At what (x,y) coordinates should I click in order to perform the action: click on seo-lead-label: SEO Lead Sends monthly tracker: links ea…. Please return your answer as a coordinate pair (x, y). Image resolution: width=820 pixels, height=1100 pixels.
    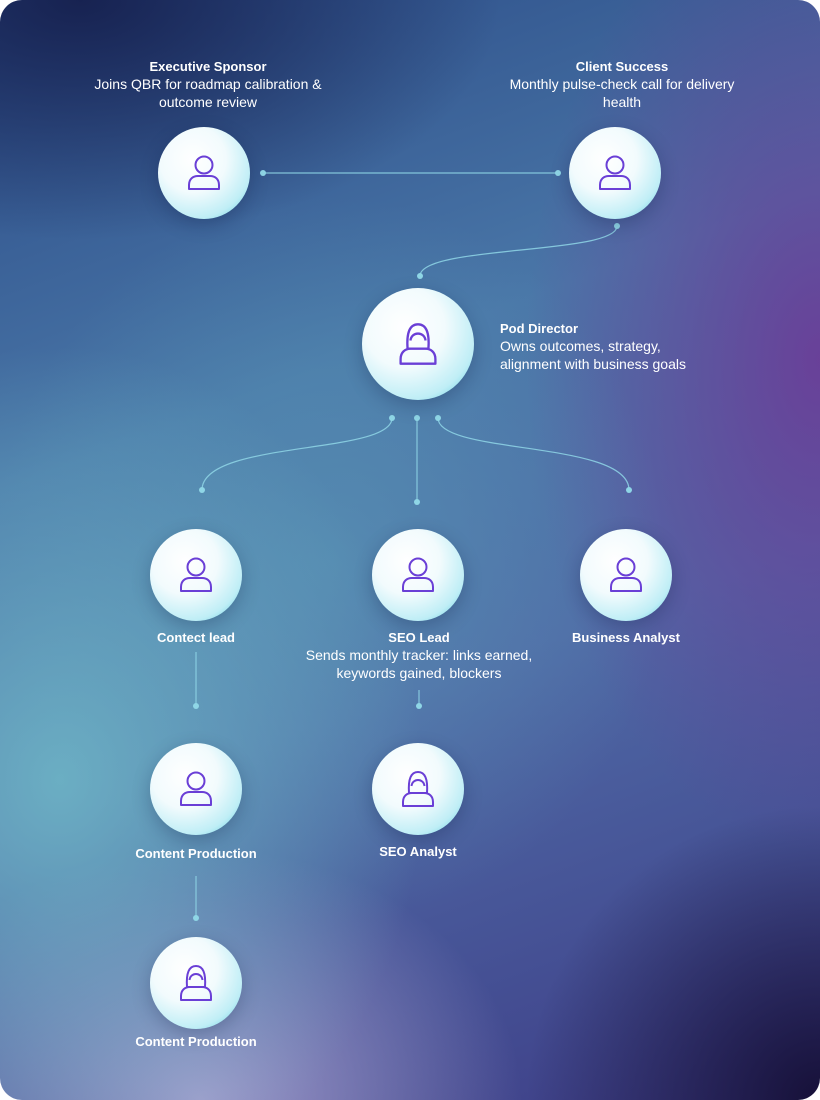
    Looking at the image, I should click on (419, 655).